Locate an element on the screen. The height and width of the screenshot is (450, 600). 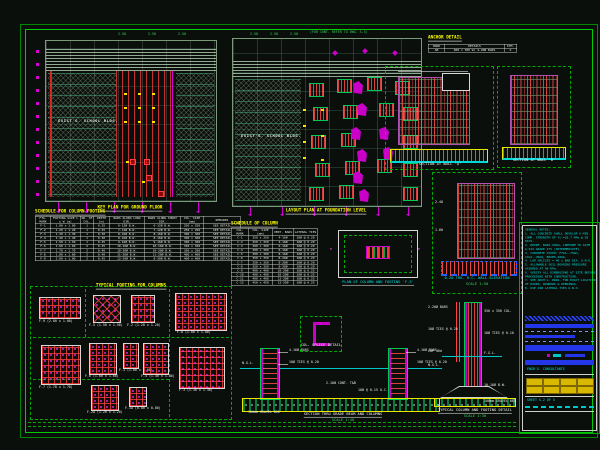
hatched-area-left is located at coordinates (82, 135).